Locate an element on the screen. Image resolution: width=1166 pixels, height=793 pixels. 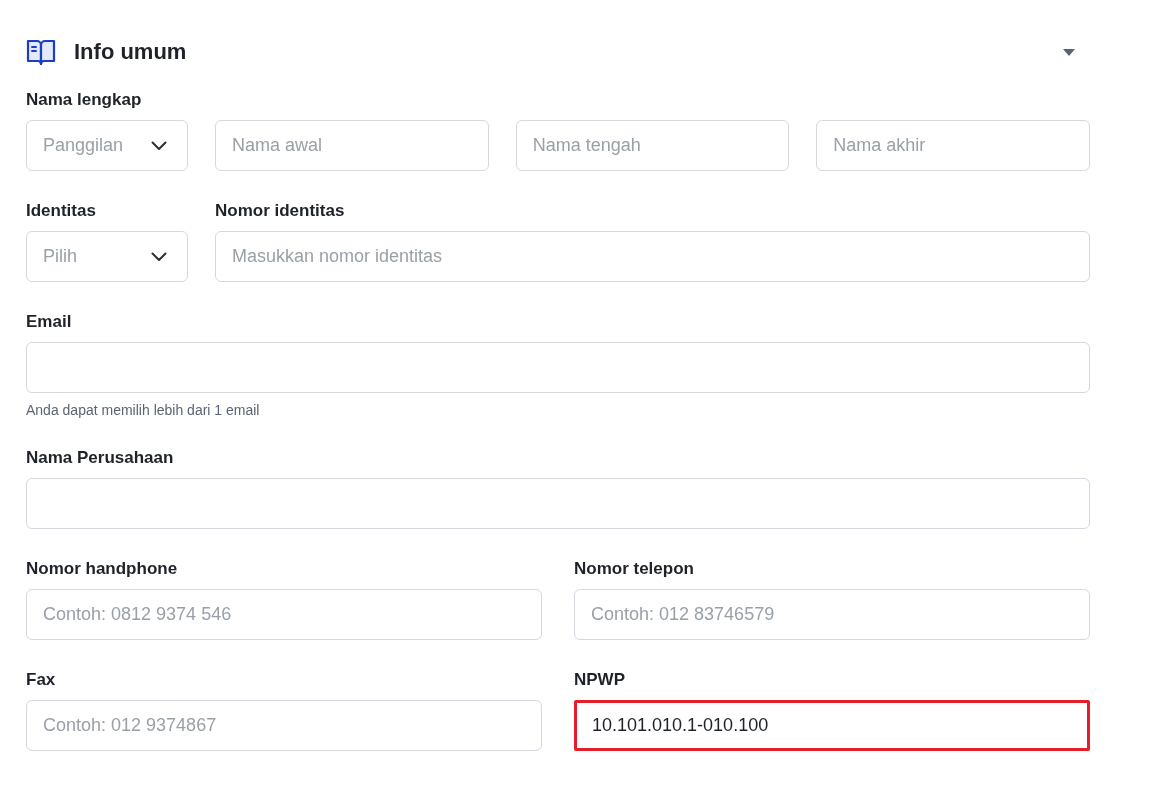
select-field: Panggilan is located at coordinates (107, 145).